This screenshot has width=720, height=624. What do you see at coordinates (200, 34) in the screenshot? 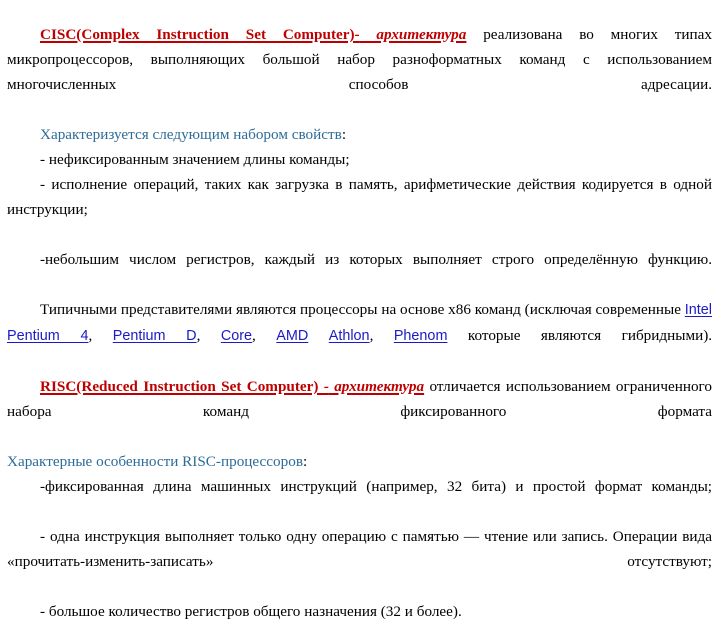
I see `cisc-heading-main: CISC(Complex Instruction Set Computer)-` at bounding box center [200, 34].